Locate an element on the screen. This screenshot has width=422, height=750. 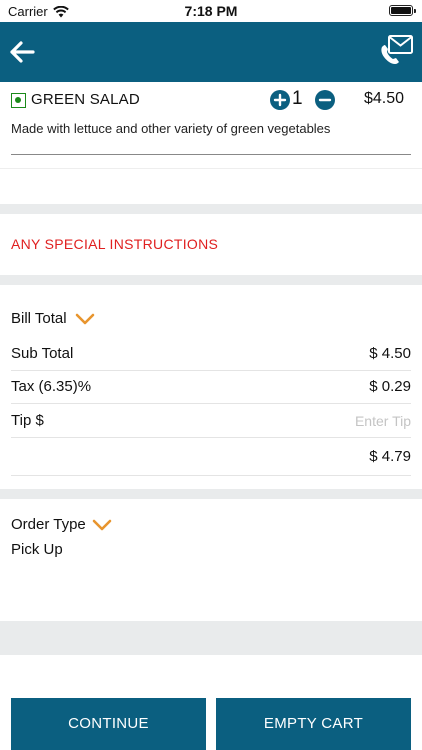
sub-total-value: $ 4.50 is located at coordinates (390, 353).